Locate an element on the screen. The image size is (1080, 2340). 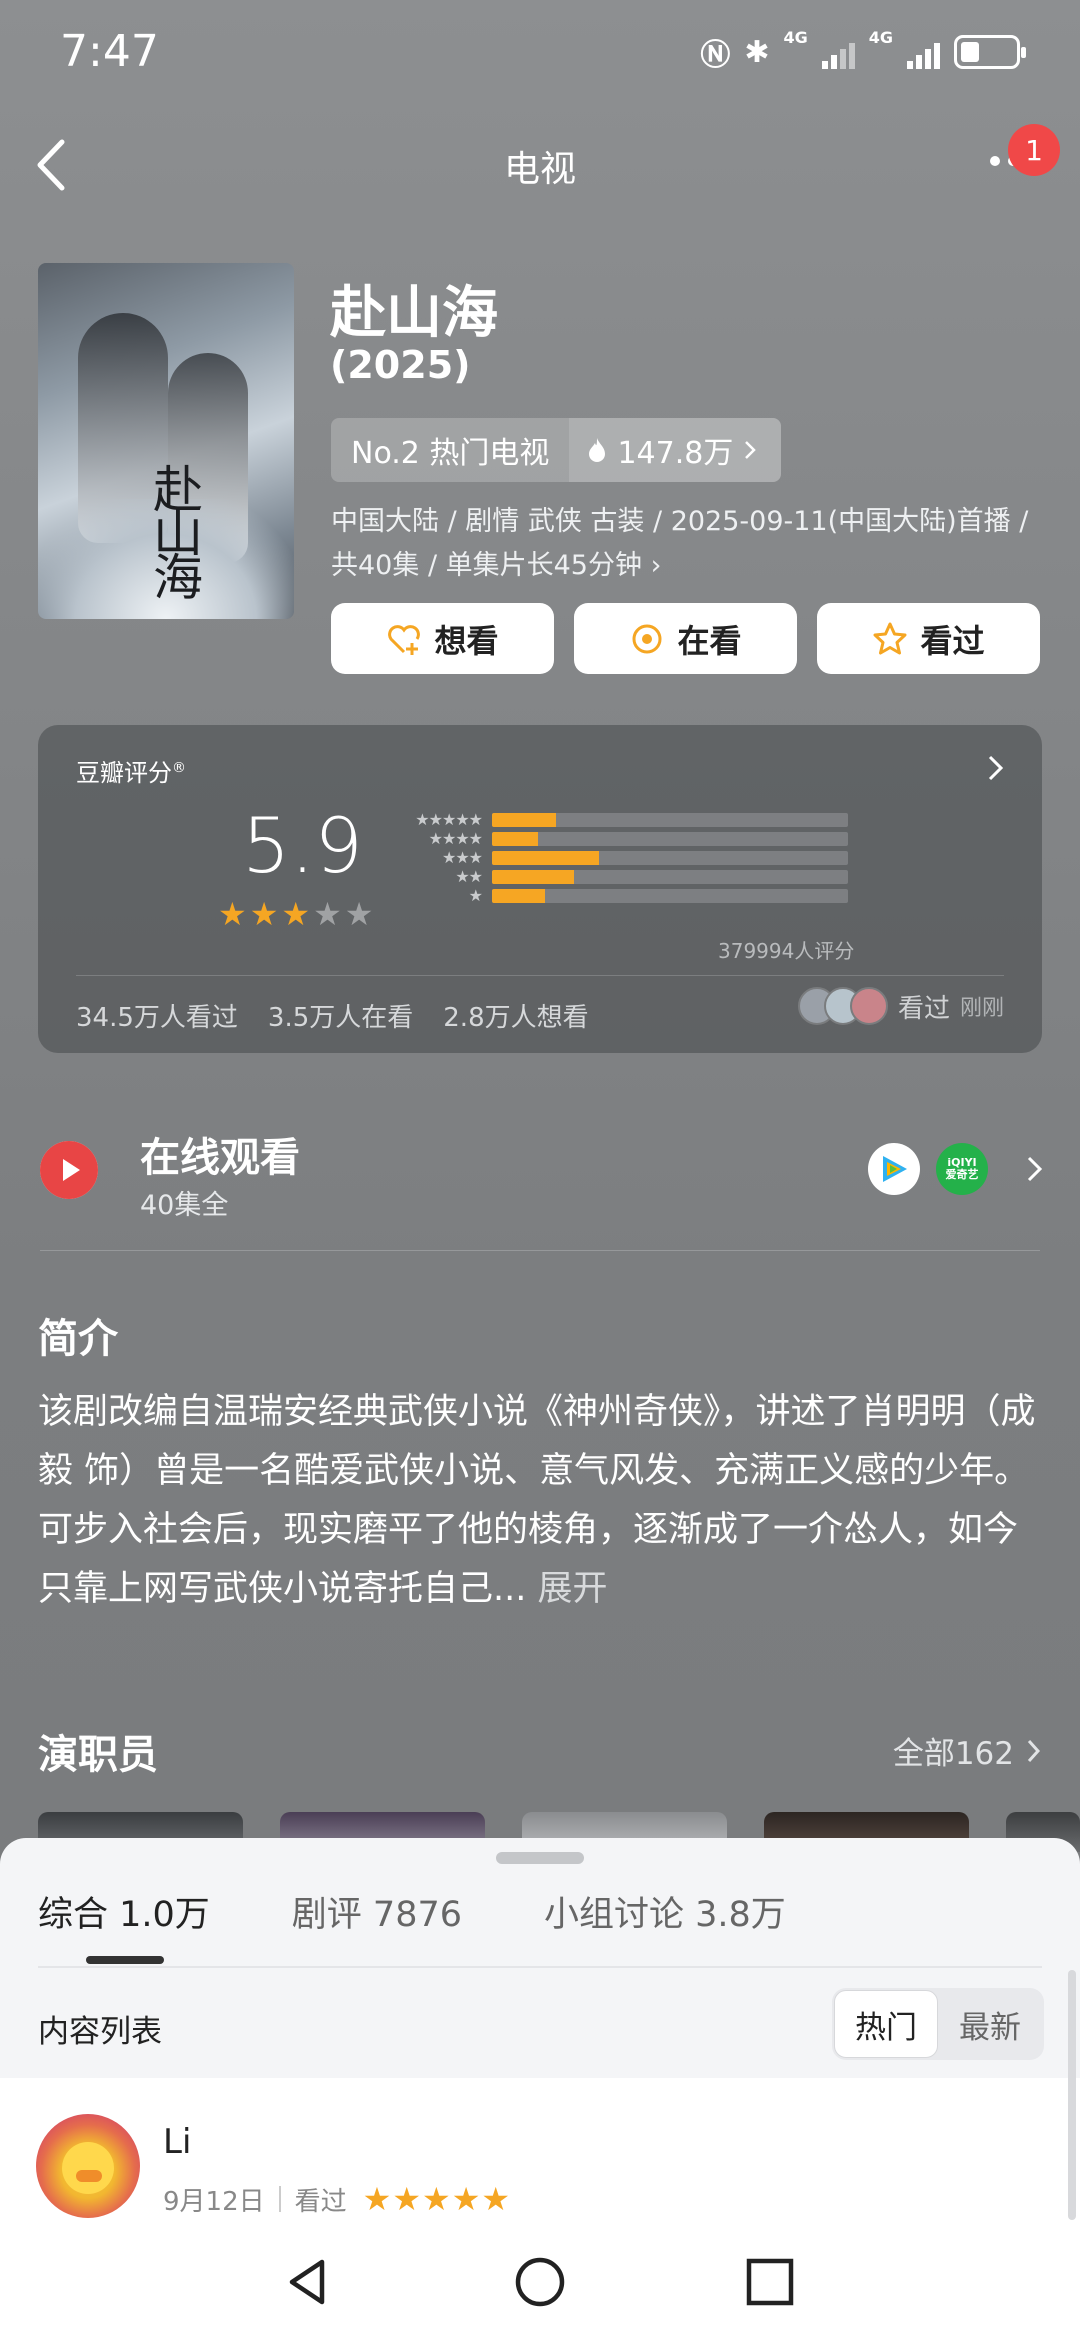
tencent-video-icon is located at coordinates (894, 1169).